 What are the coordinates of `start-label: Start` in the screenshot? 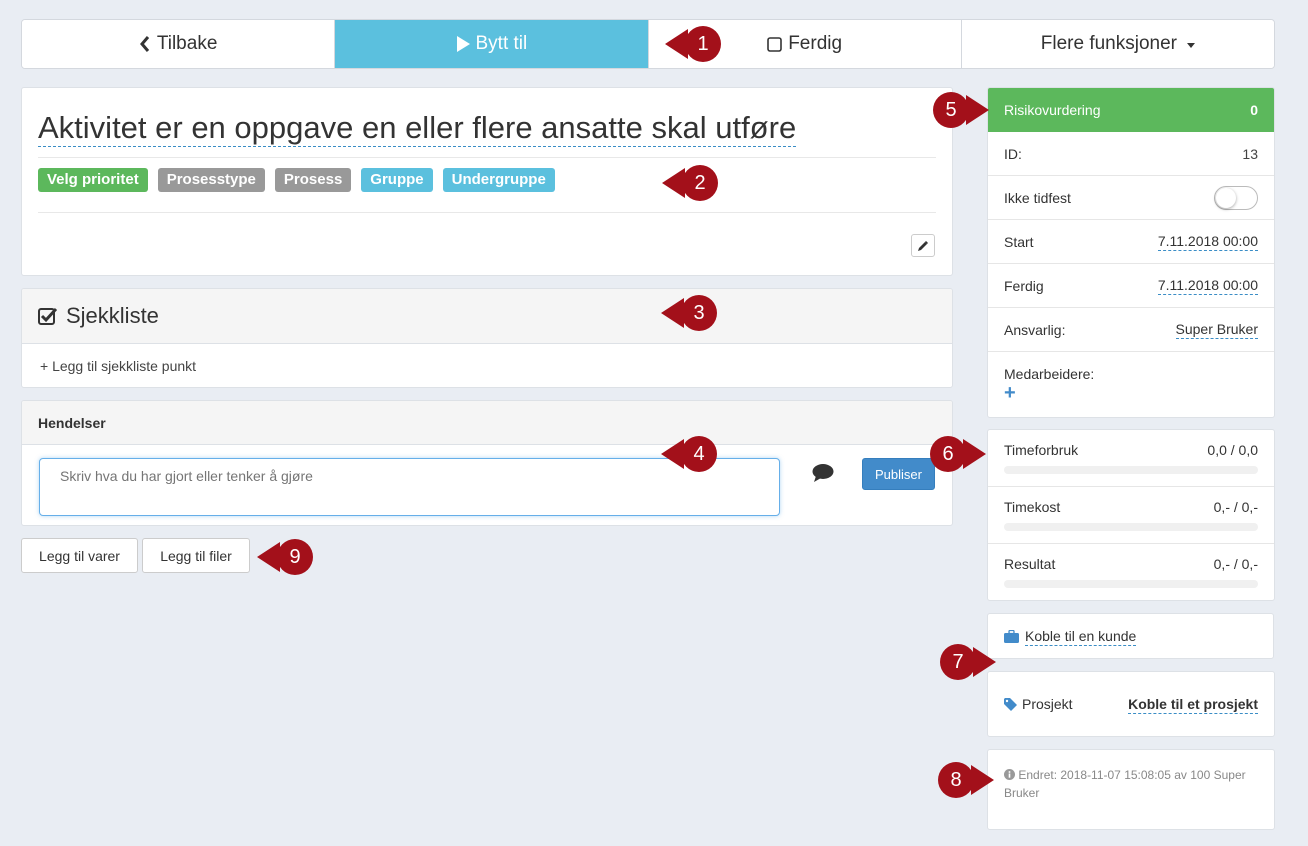 It's located at (1019, 241).